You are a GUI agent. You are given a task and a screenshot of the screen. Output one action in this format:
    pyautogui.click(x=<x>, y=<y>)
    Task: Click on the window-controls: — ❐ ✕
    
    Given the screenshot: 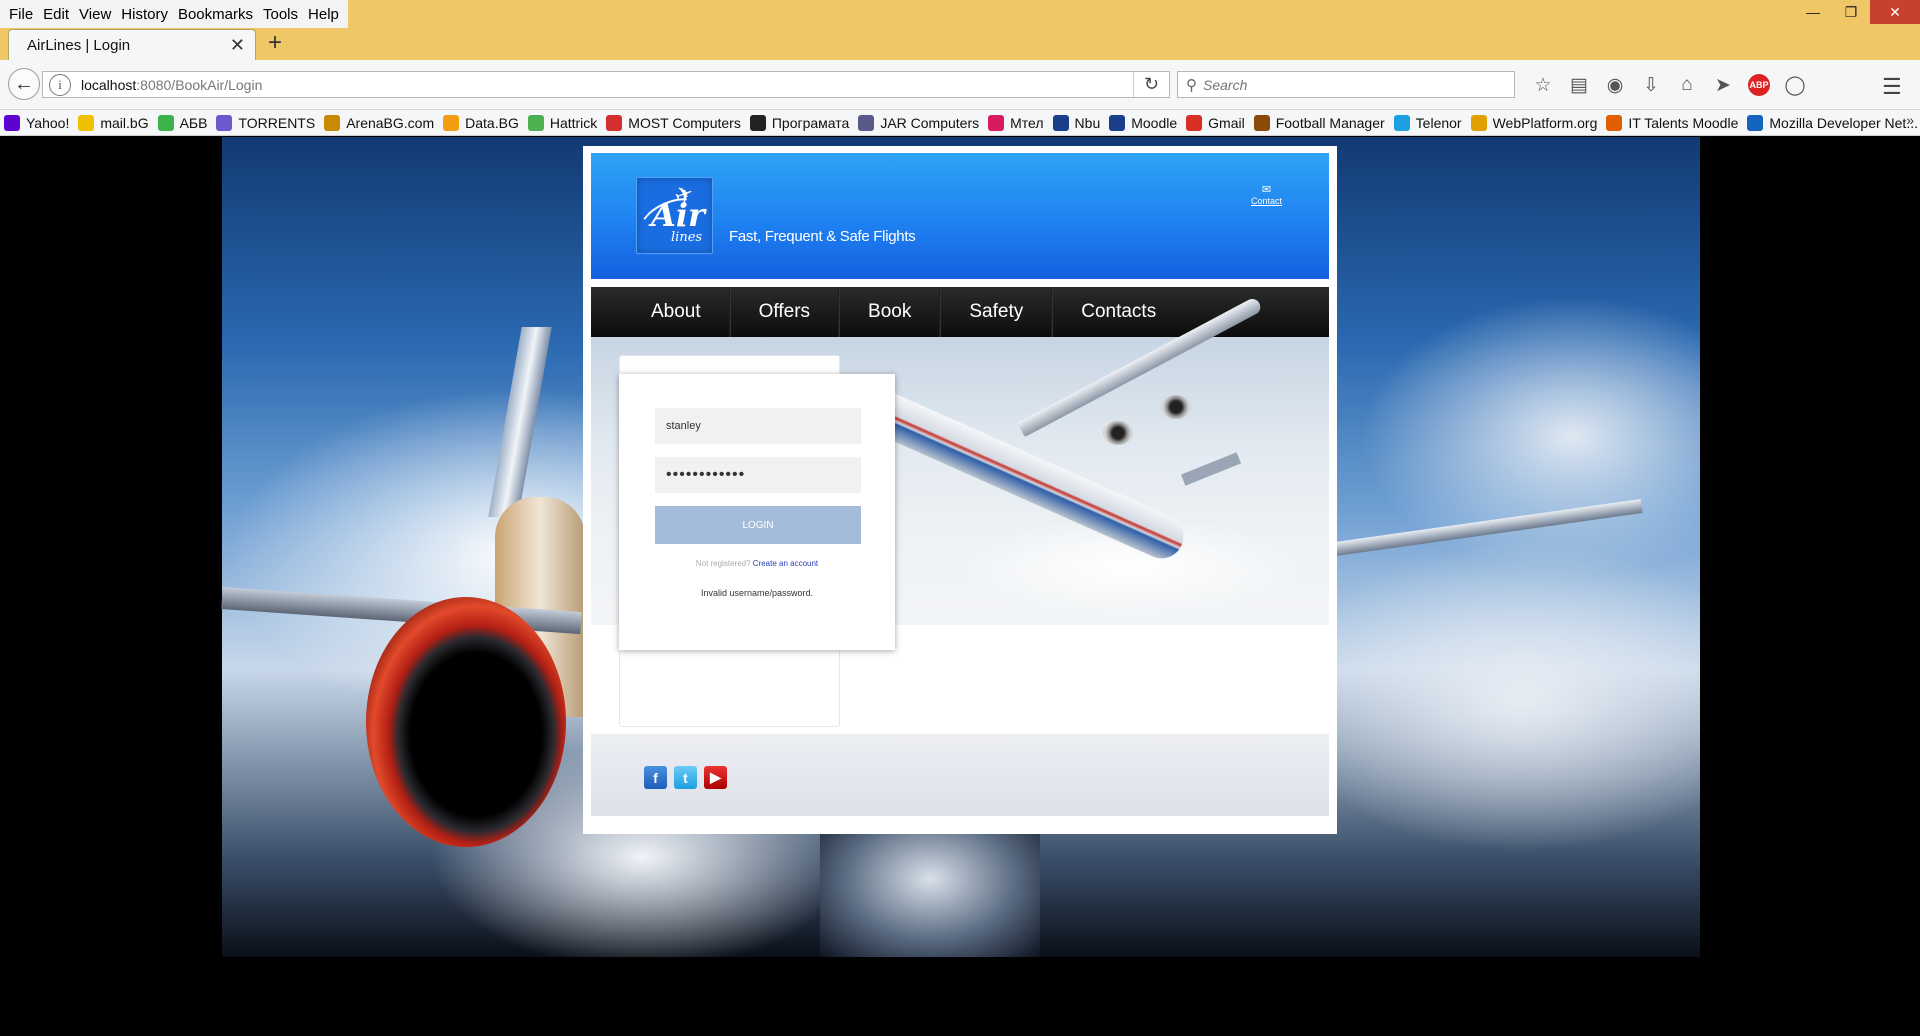 What is the action you would take?
    pyautogui.click(x=1857, y=12)
    